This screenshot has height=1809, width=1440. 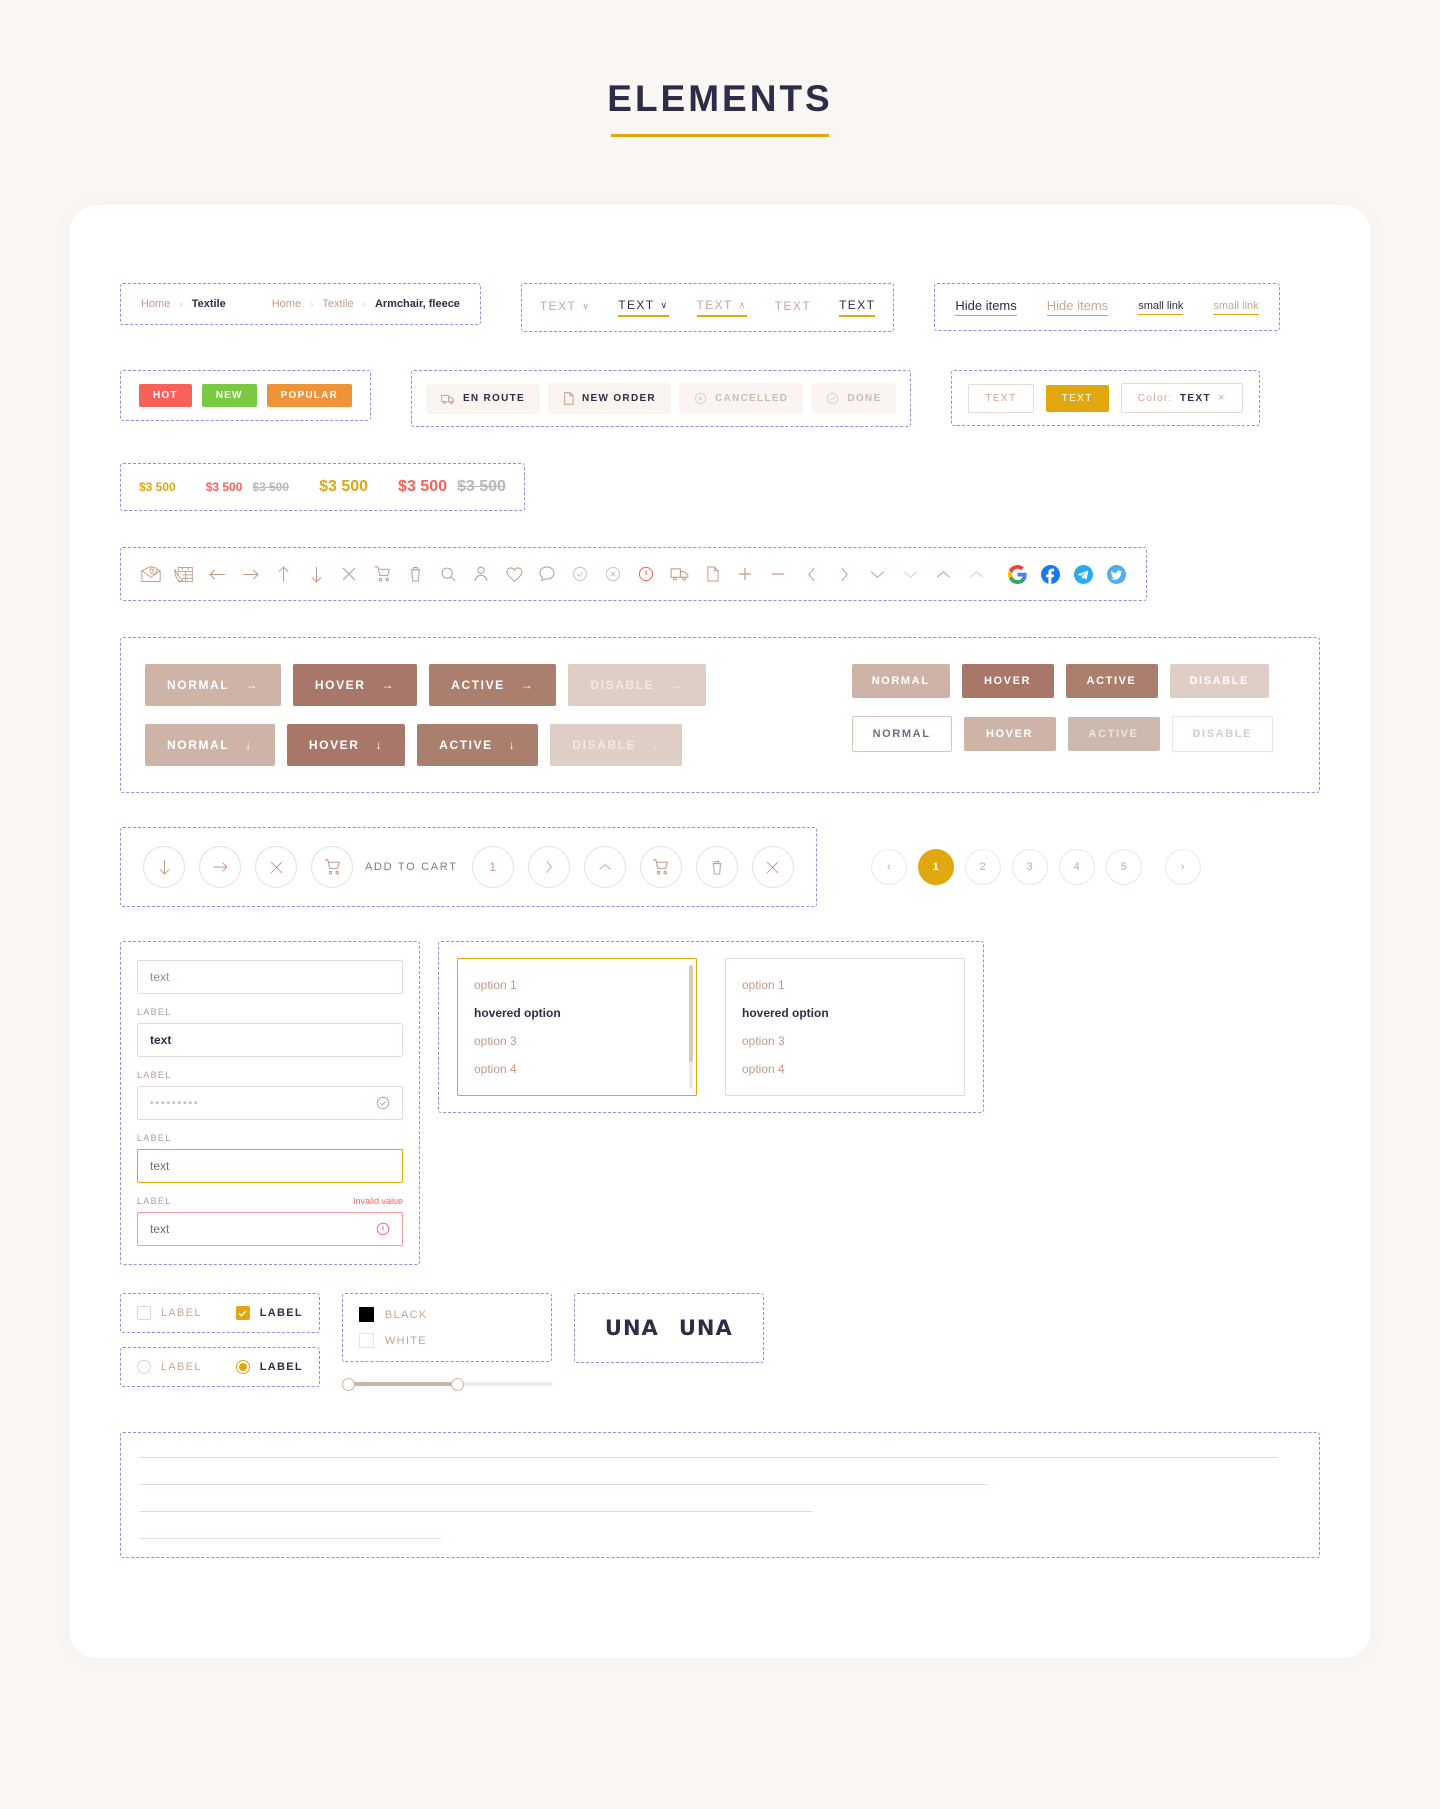 I want to click on text-underlined: TEXT, so click(x=857, y=307).